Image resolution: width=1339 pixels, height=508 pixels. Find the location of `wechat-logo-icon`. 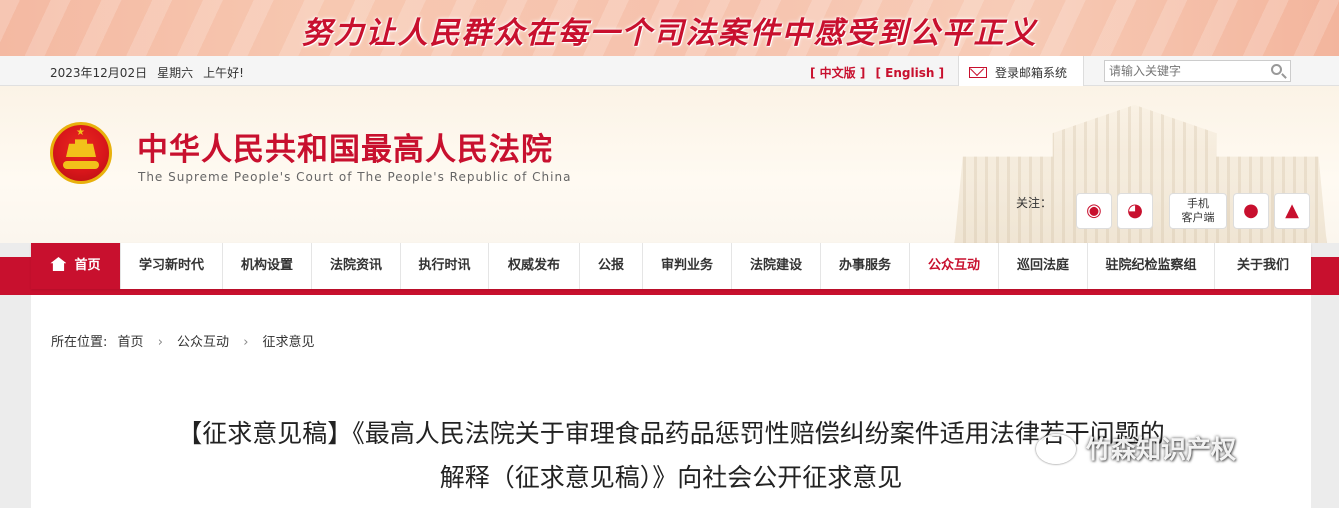

wechat-logo-icon is located at coordinates (1056, 449).